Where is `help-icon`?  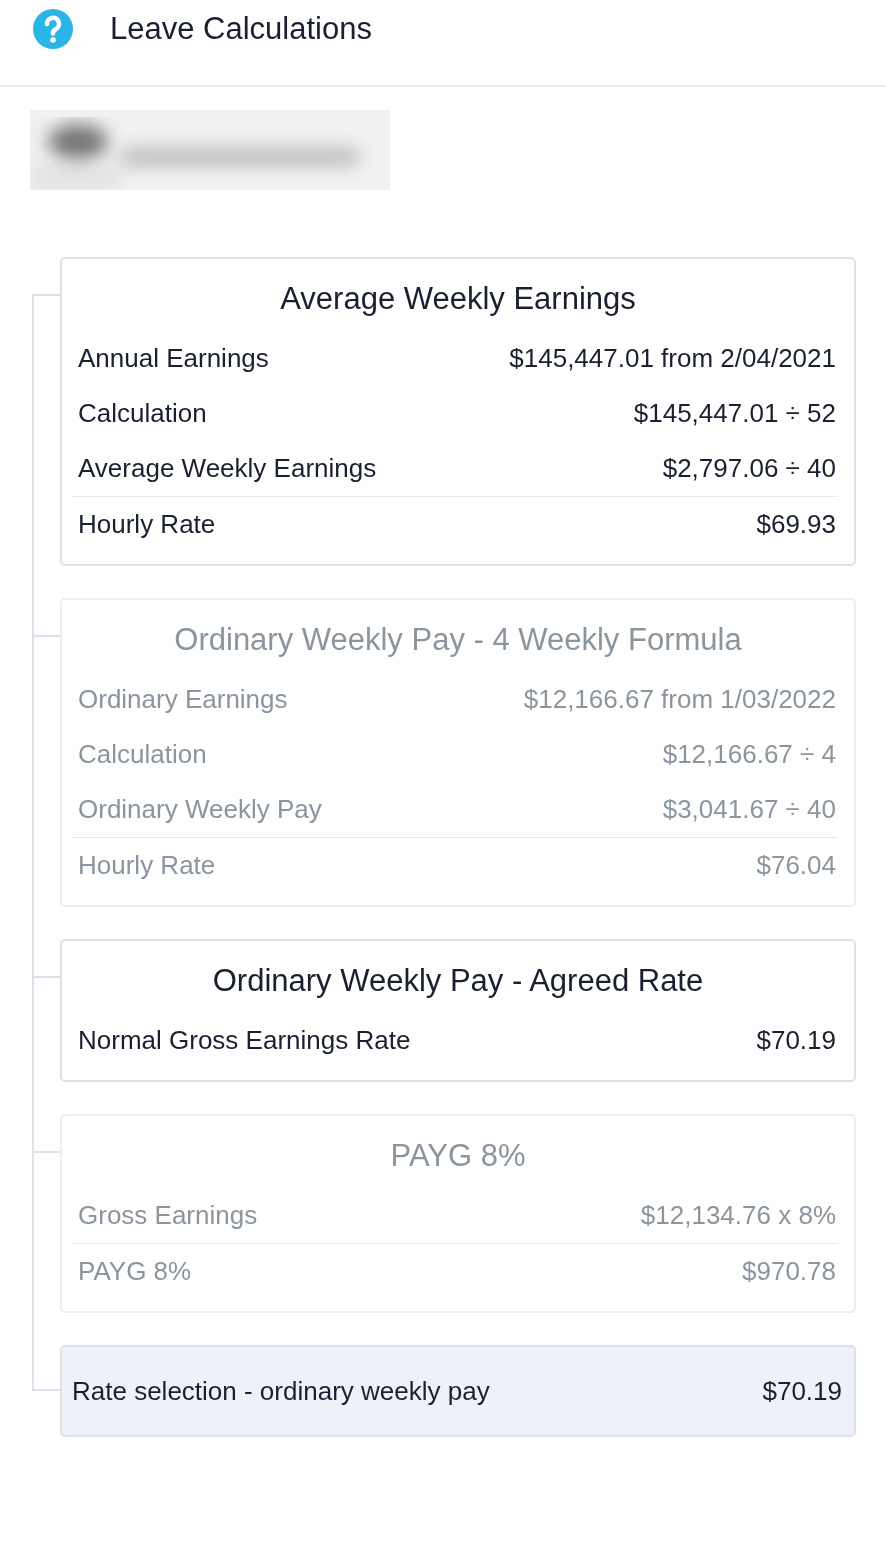
help-icon is located at coordinates (53, 29).